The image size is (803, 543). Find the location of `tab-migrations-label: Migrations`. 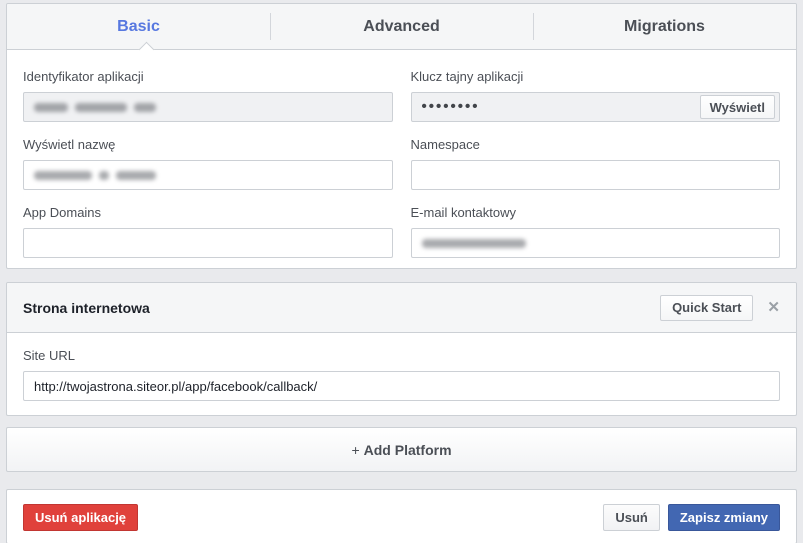

tab-migrations-label: Migrations is located at coordinates (664, 26).